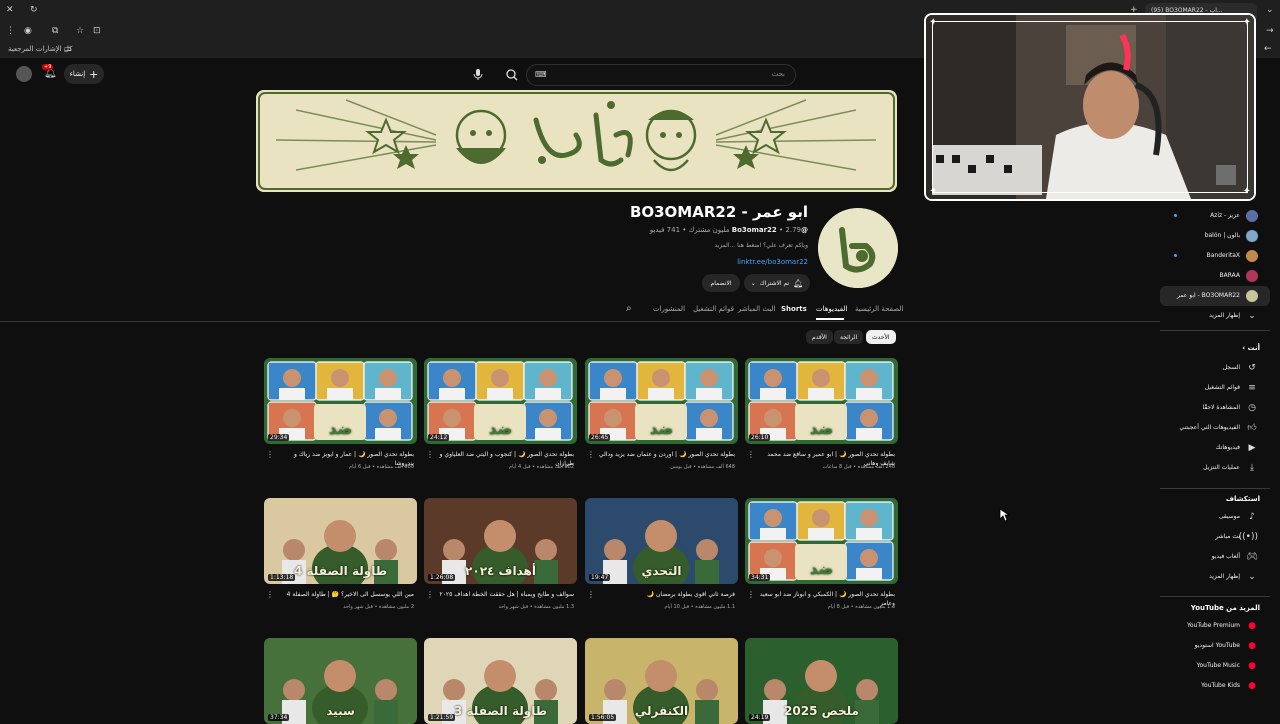 This screenshot has height=724, width=1280. Describe the element at coordinates (1215, 296) in the screenshot. I see `sidebar-subscription: BO3OMAR22 - ابو عمر` at that location.